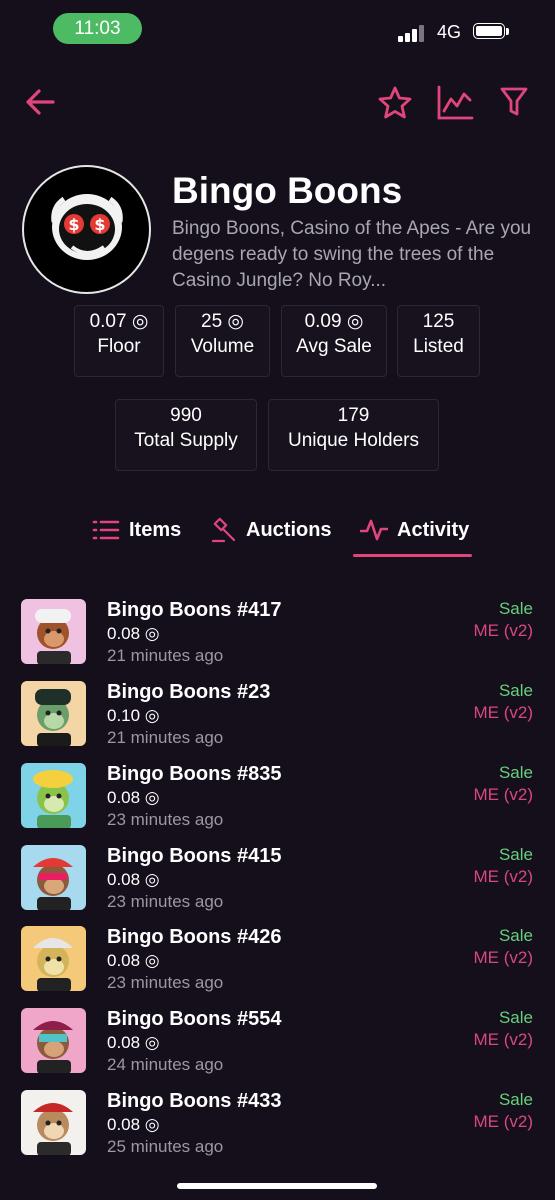 The image size is (555, 1200). What do you see at coordinates (413, 33) in the screenshot?
I see `signal-icon` at bounding box center [413, 33].